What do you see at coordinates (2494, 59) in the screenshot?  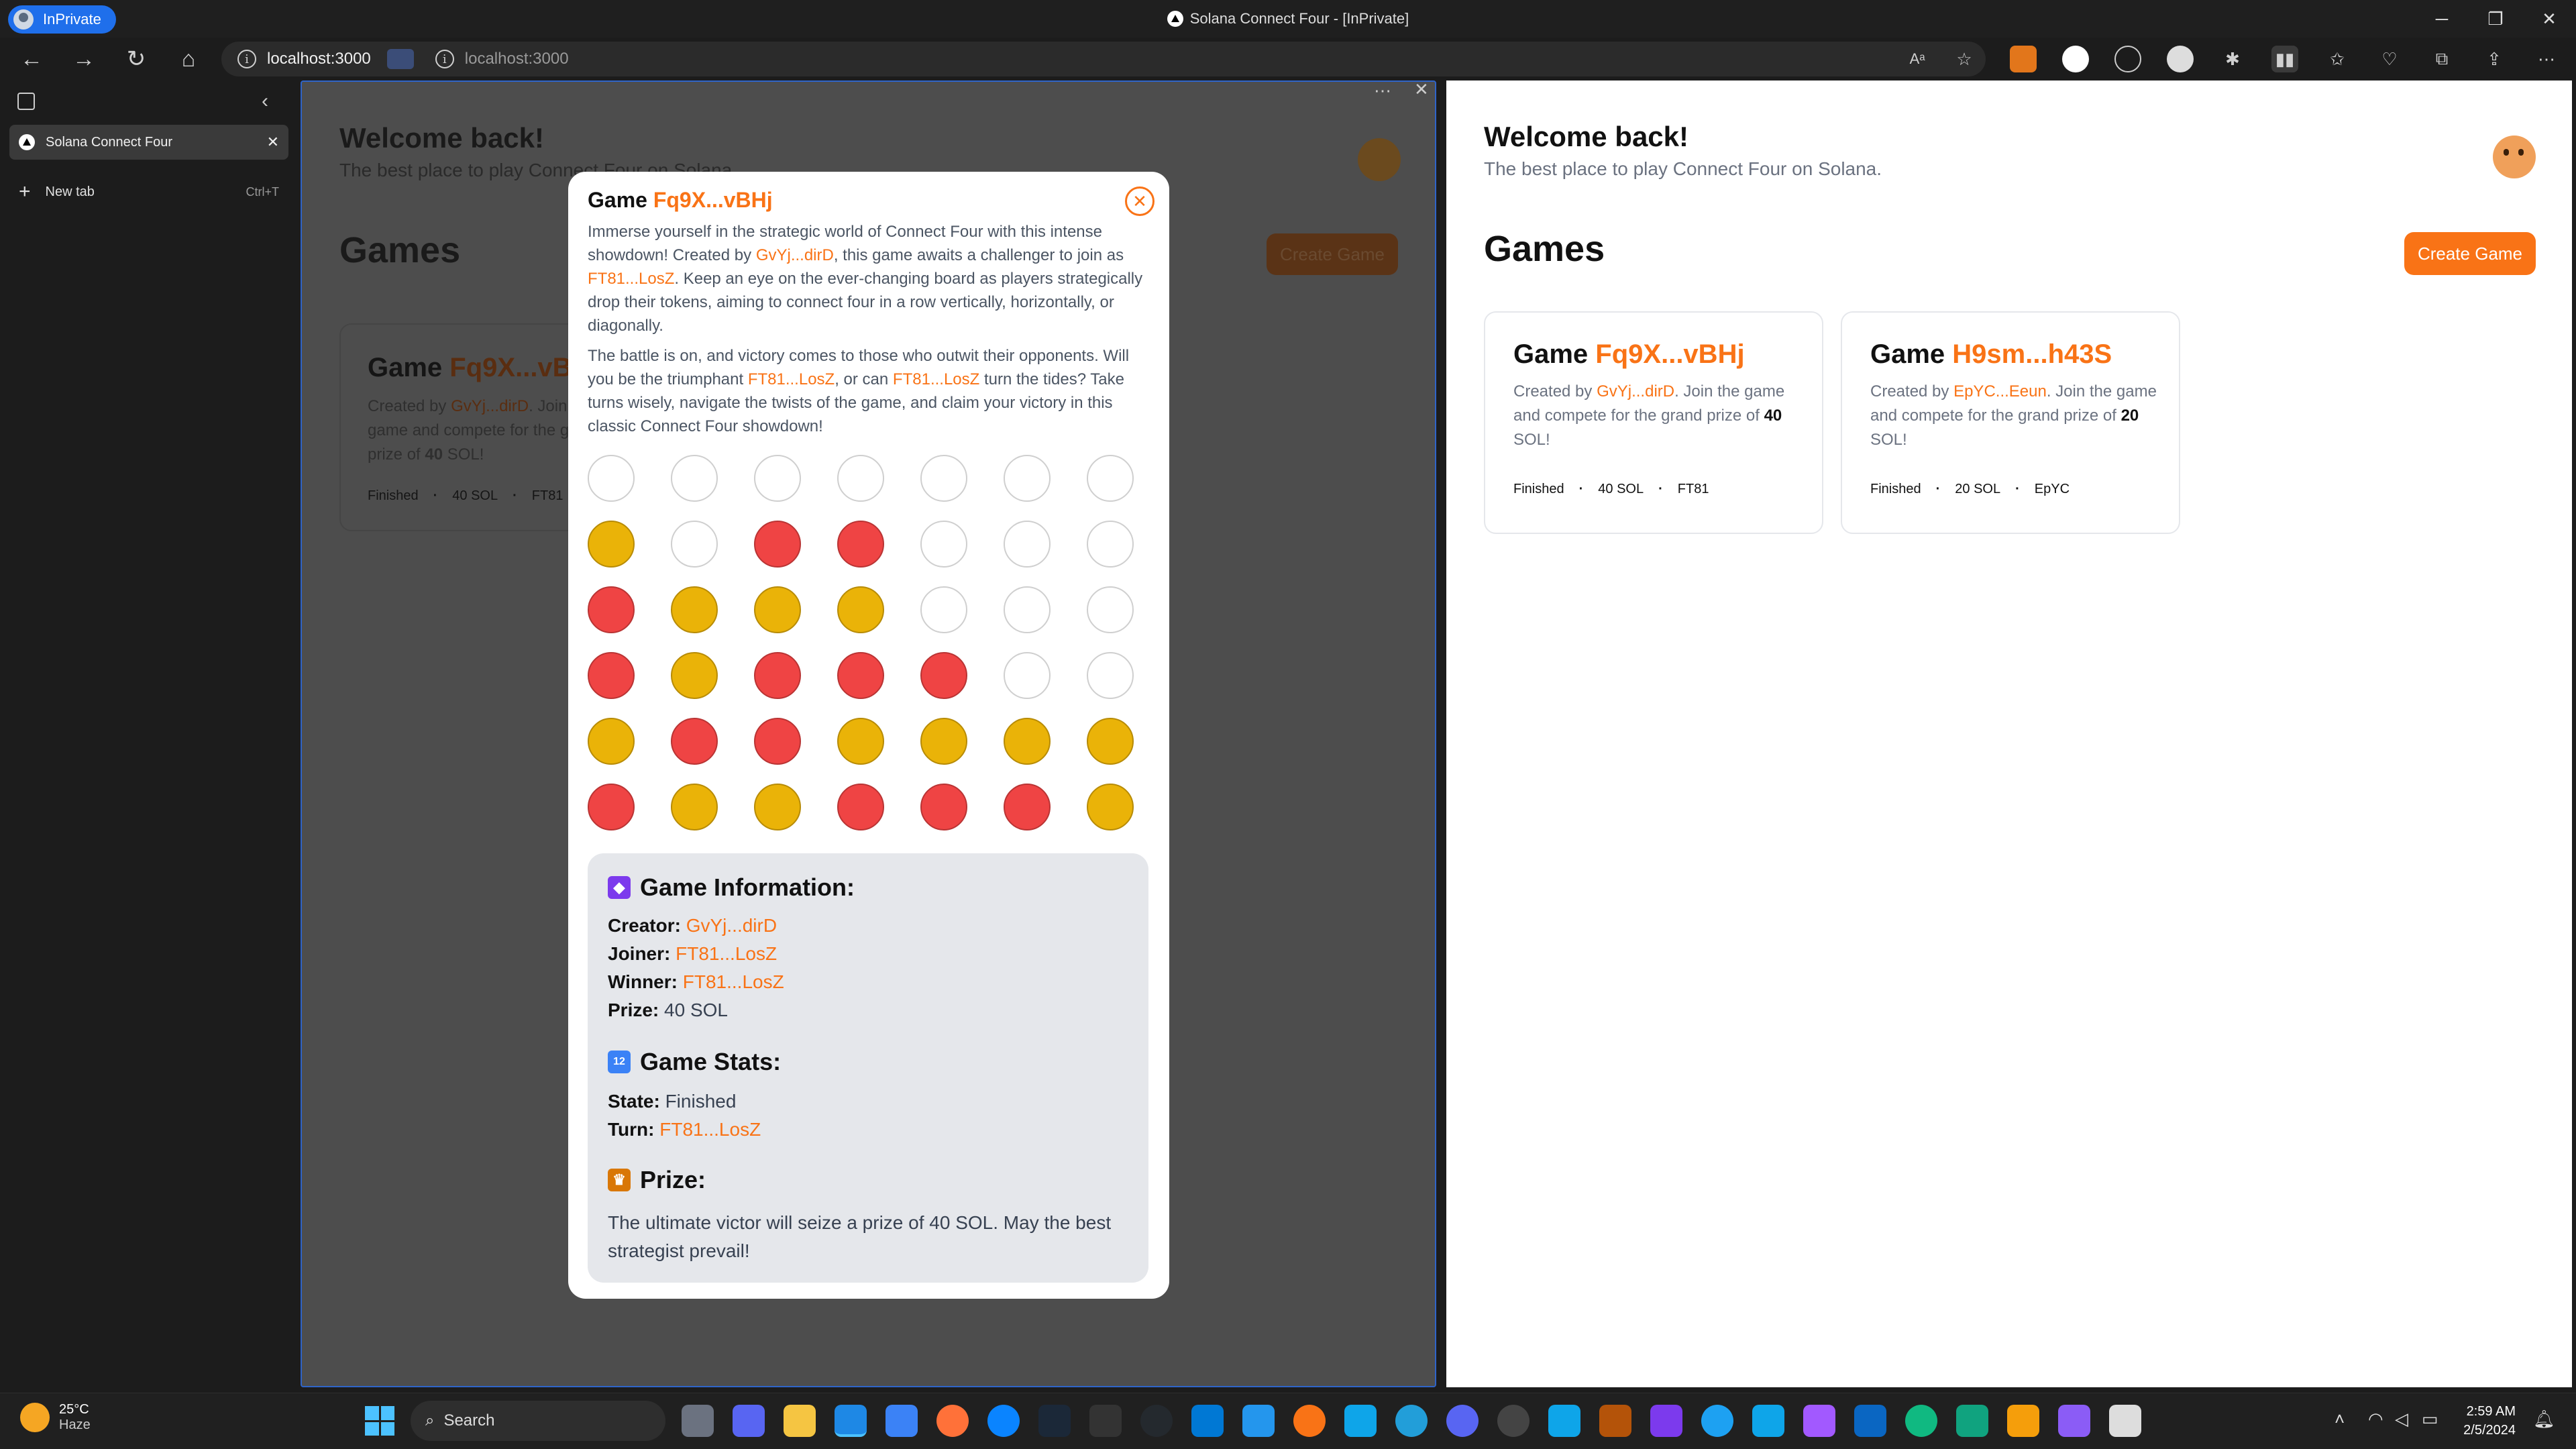 I see `share-icon: ⇪` at bounding box center [2494, 59].